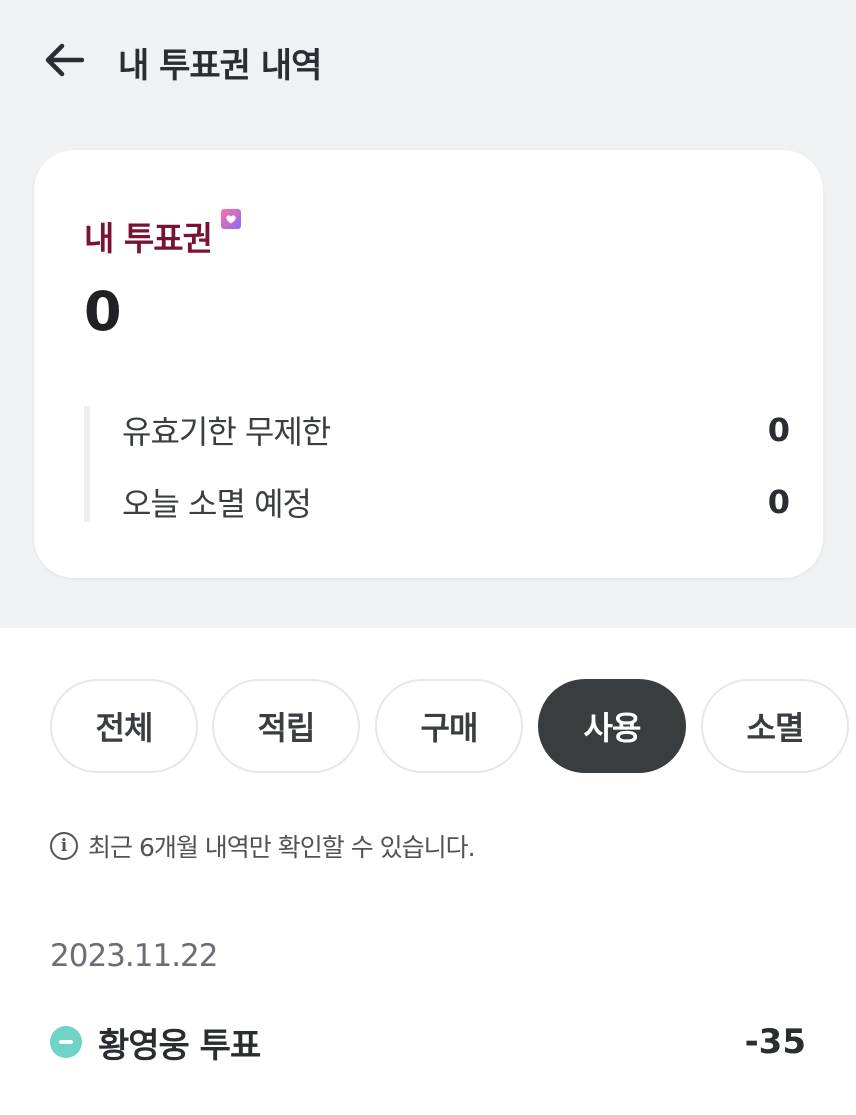  What do you see at coordinates (64, 846) in the screenshot?
I see `info-icon: i` at bounding box center [64, 846].